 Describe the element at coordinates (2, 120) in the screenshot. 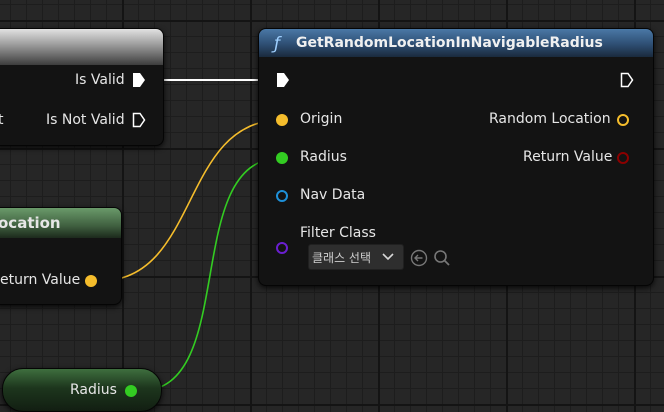

I see `partial-pin-label: t` at that location.